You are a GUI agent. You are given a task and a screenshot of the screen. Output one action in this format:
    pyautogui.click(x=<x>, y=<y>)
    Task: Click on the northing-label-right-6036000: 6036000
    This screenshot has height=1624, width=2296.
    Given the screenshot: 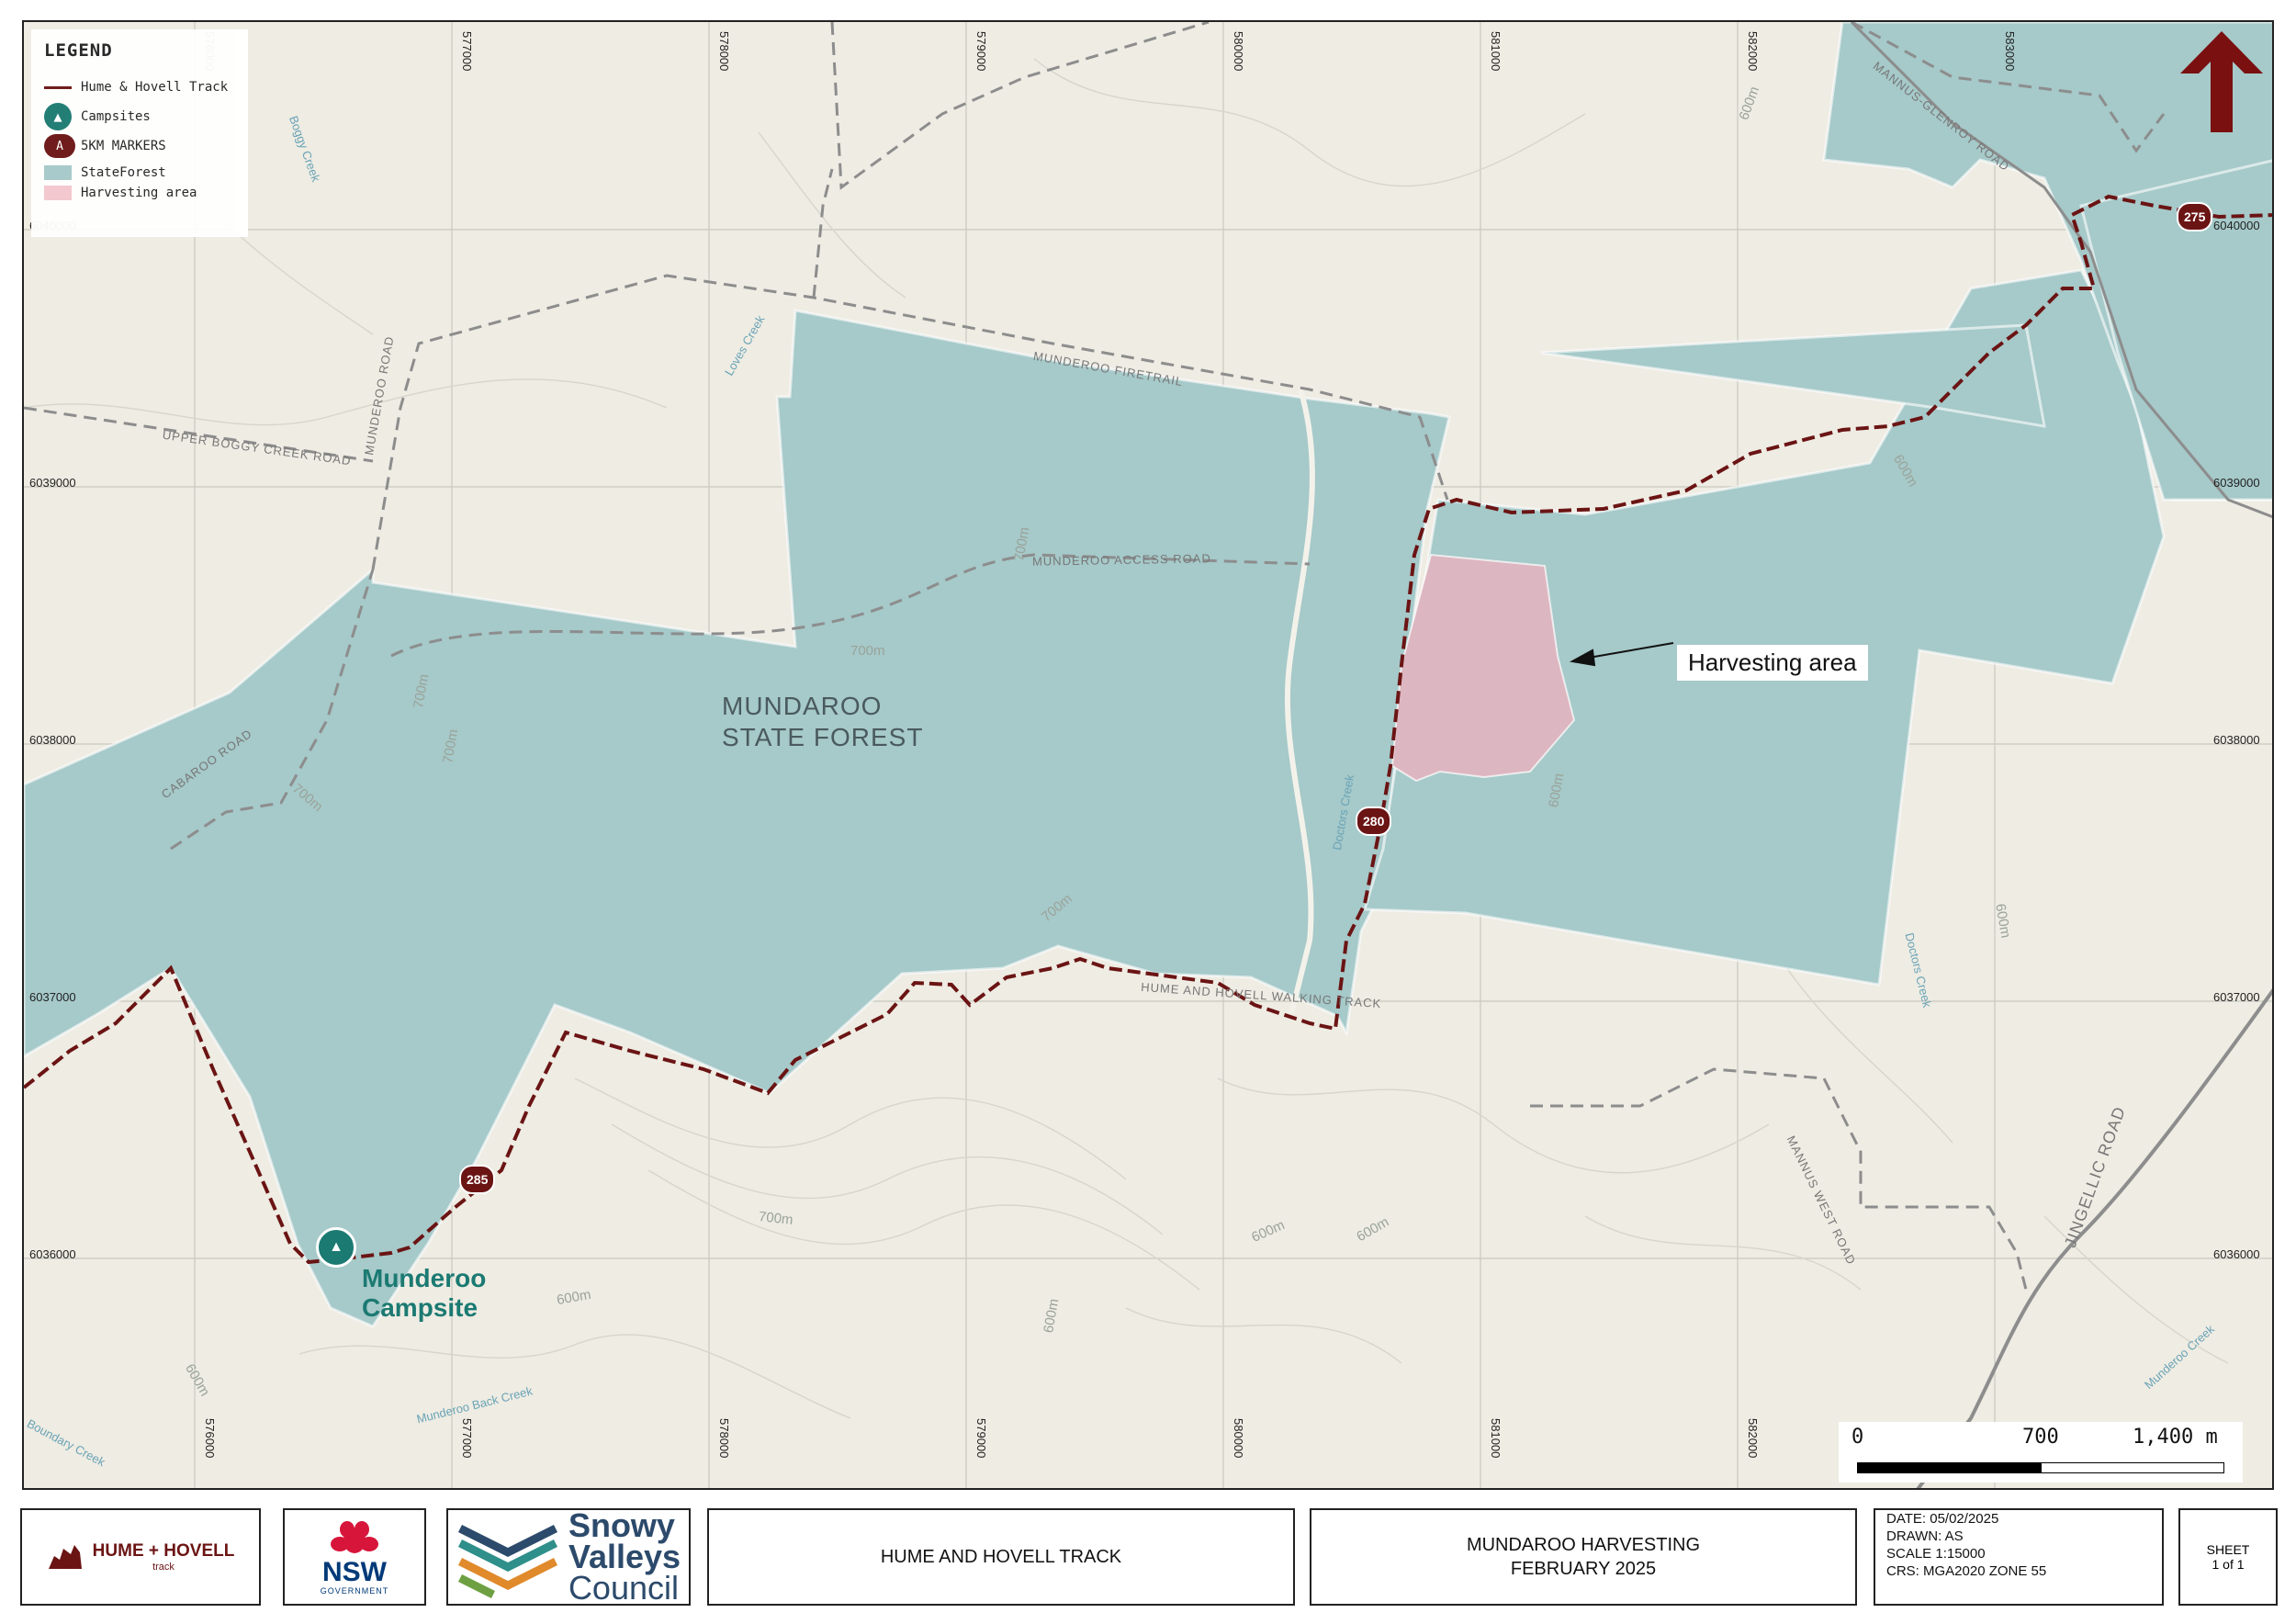 What is the action you would take?
    pyautogui.click(x=2236, y=1254)
    